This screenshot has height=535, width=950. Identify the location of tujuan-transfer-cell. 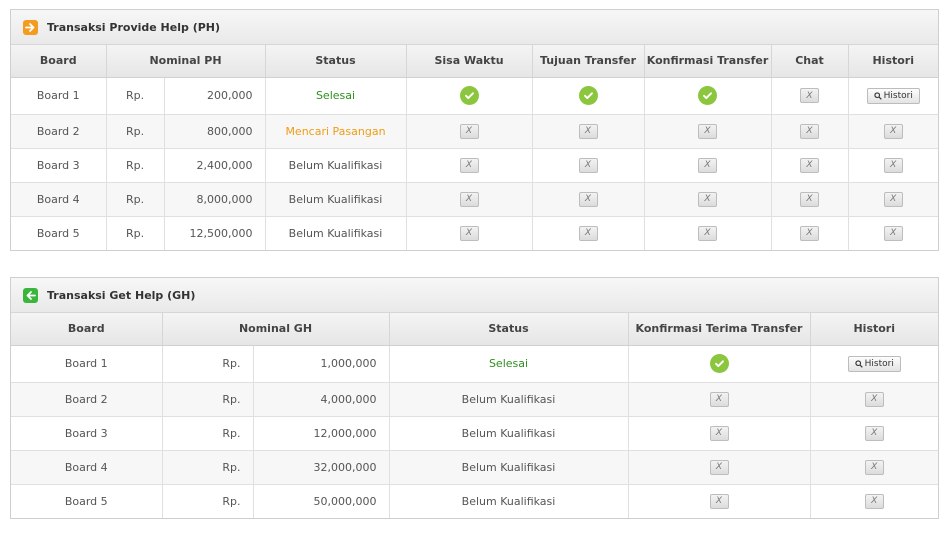
(588, 96).